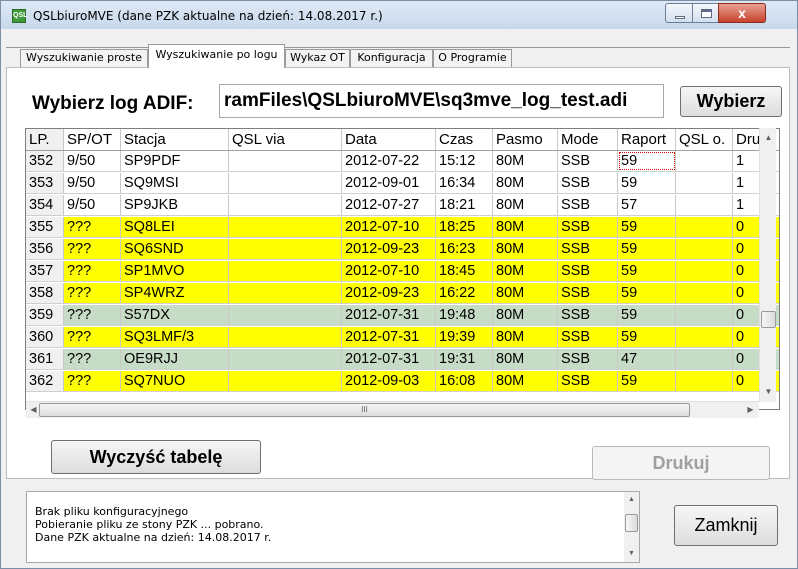 The width and height of the screenshot is (798, 569). What do you see at coordinates (464, 293) in the screenshot?
I see `col-czas-cell: 16:22` at bounding box center [464, 293].